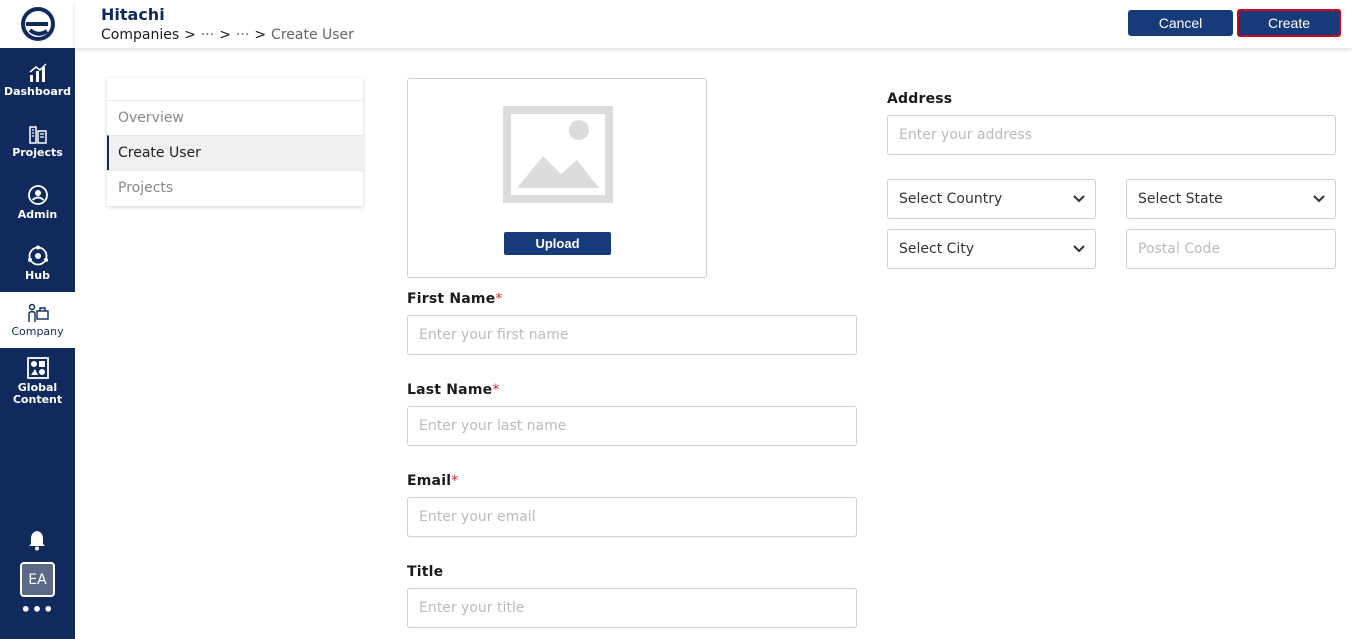 This screenshot has height=639, width=1352. What do you see at coordinates (1180, 23) in the screenshot?
I see `cancel-button: Cancel` at bounding box center [1180, 23].